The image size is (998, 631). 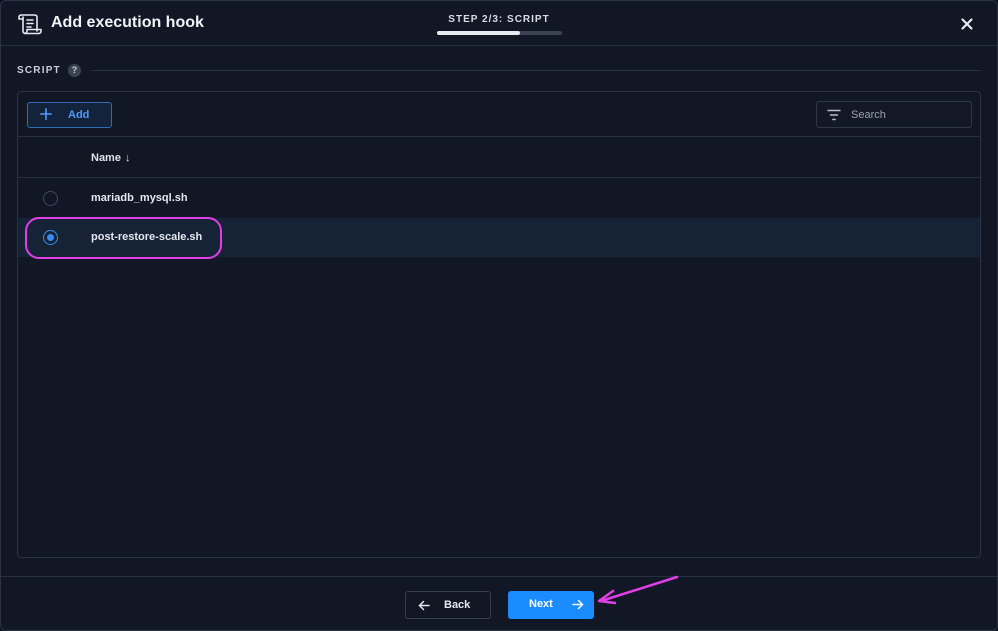 I want to click on plus-icon, so click(x=46, y=114).